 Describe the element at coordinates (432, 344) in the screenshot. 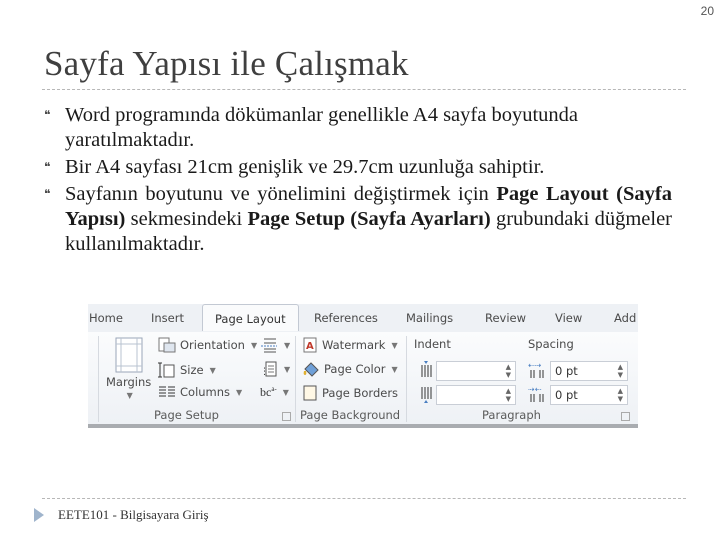

I see `indent-label: Indent` at that location.